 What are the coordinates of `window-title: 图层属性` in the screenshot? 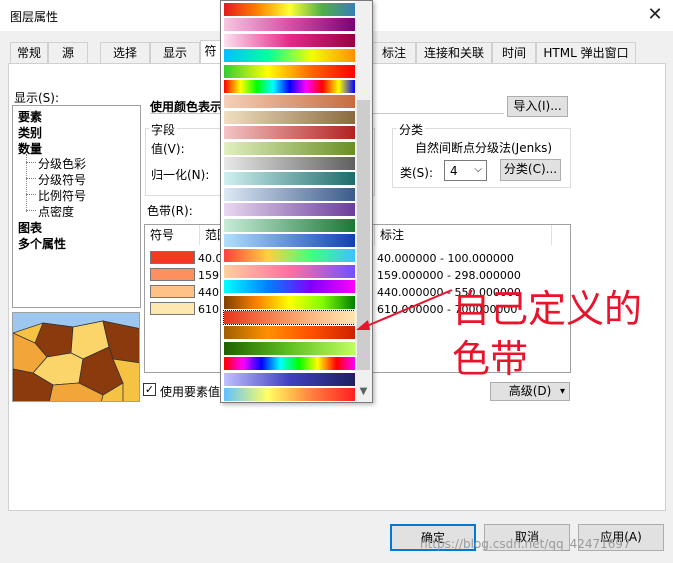 It's located at (34, 17).